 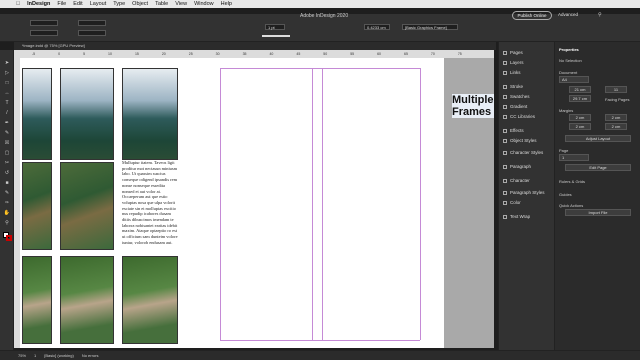 What do you see at coordinates (513, 86) in the screenshot?
I see `stroke-panel-item: Stroke` at bounding box center [513, 86].